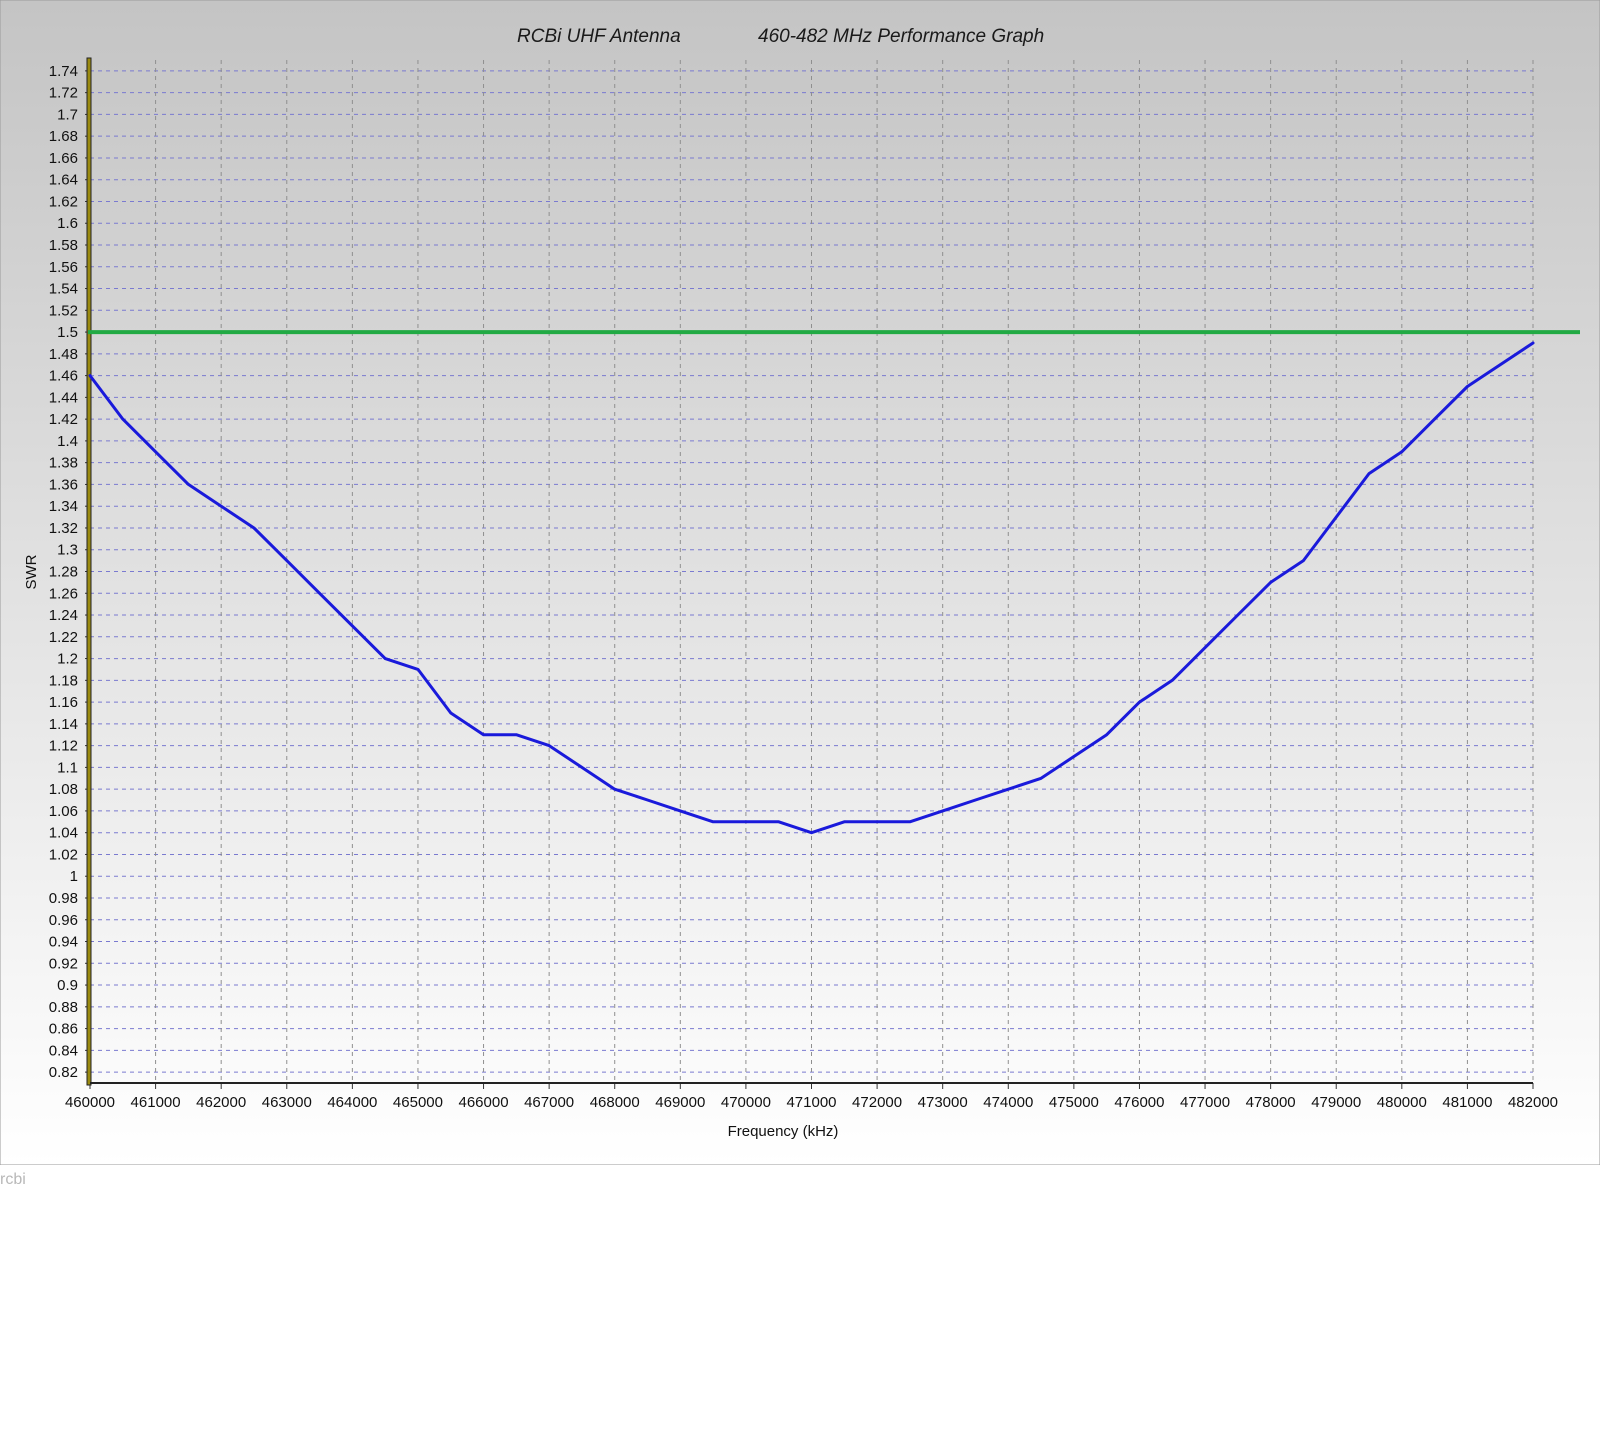 The height and width of the screenshot is (1433, 1600). What do you see at coordinates (63, 680) in the screenshot?
I see `y-tick-label: 1.18` at bounding box center [63, 680].